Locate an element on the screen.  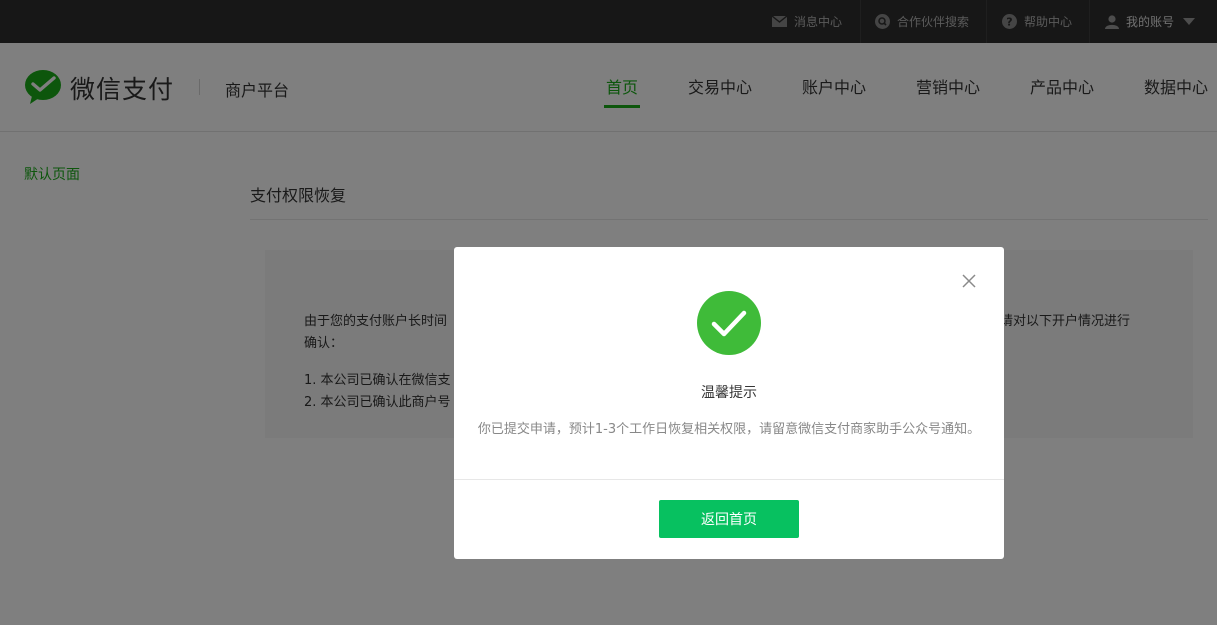
success-check-icon is located at coordinates (729, 323).